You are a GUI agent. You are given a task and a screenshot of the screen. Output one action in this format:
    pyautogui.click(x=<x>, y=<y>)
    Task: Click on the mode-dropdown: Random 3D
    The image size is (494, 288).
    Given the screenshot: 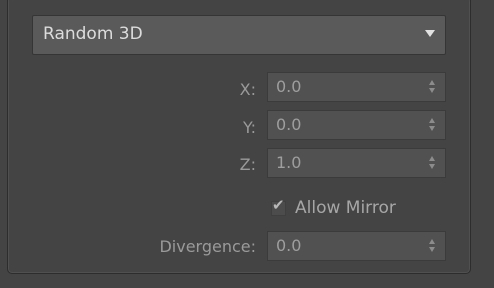 What is the action you would take?
    pyautogui.click(x=239, y=35)
    